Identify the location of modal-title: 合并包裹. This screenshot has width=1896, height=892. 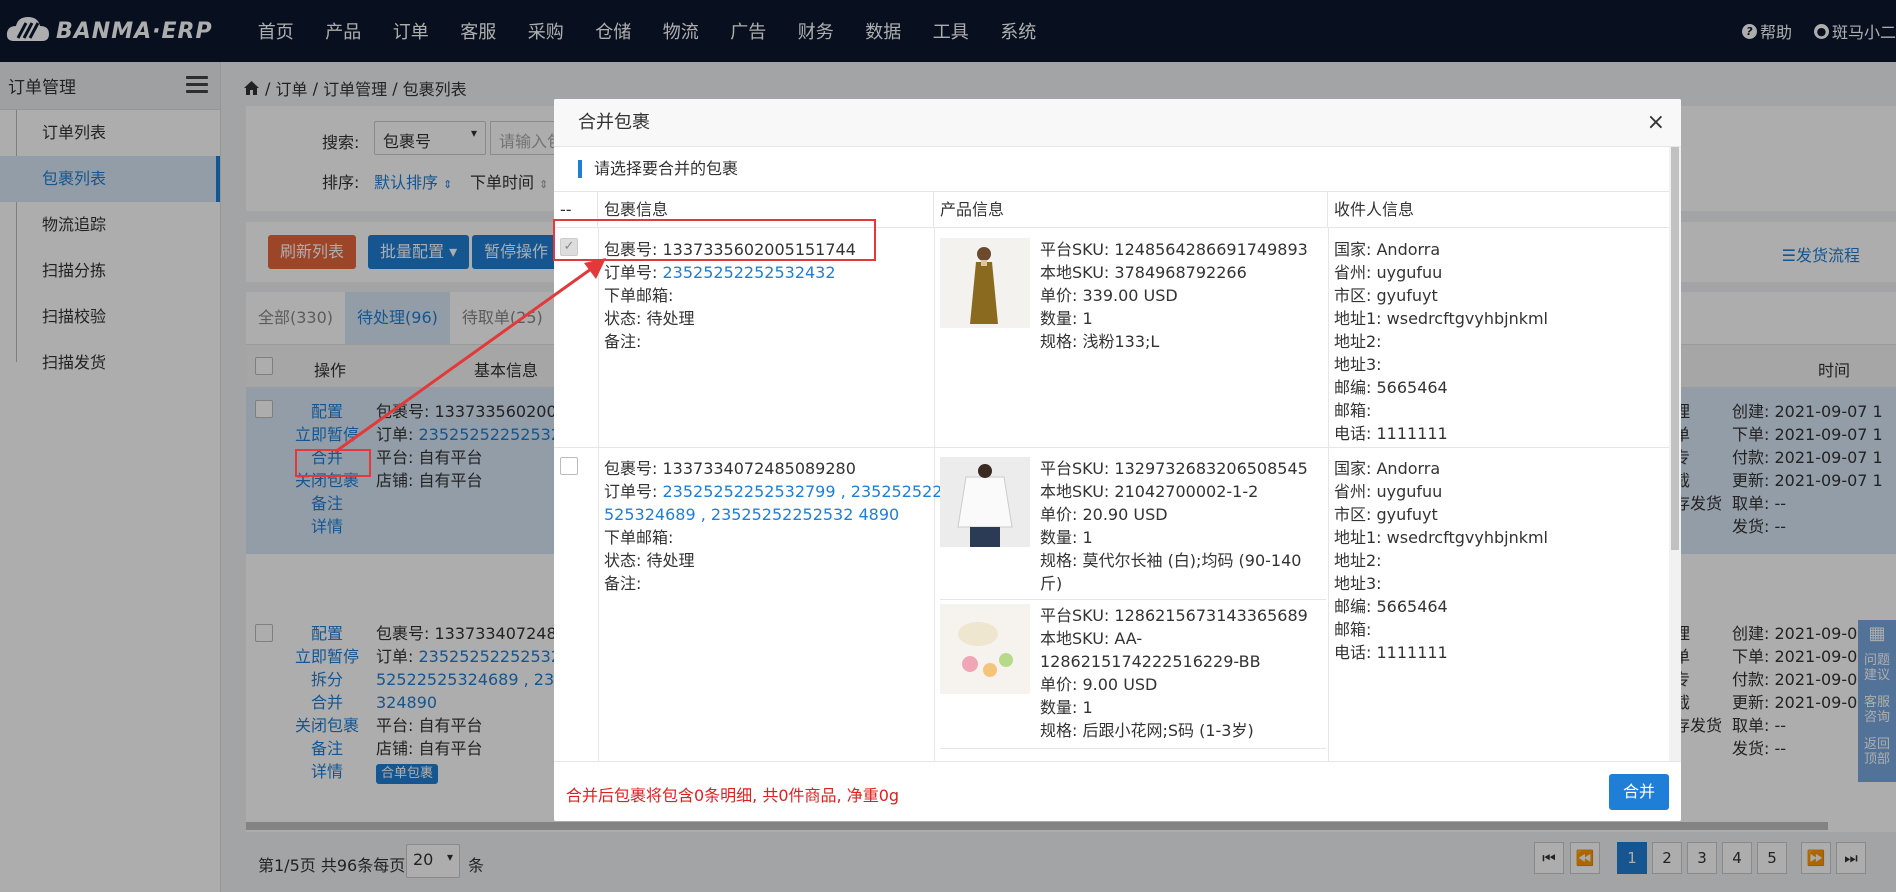
(614, 122).